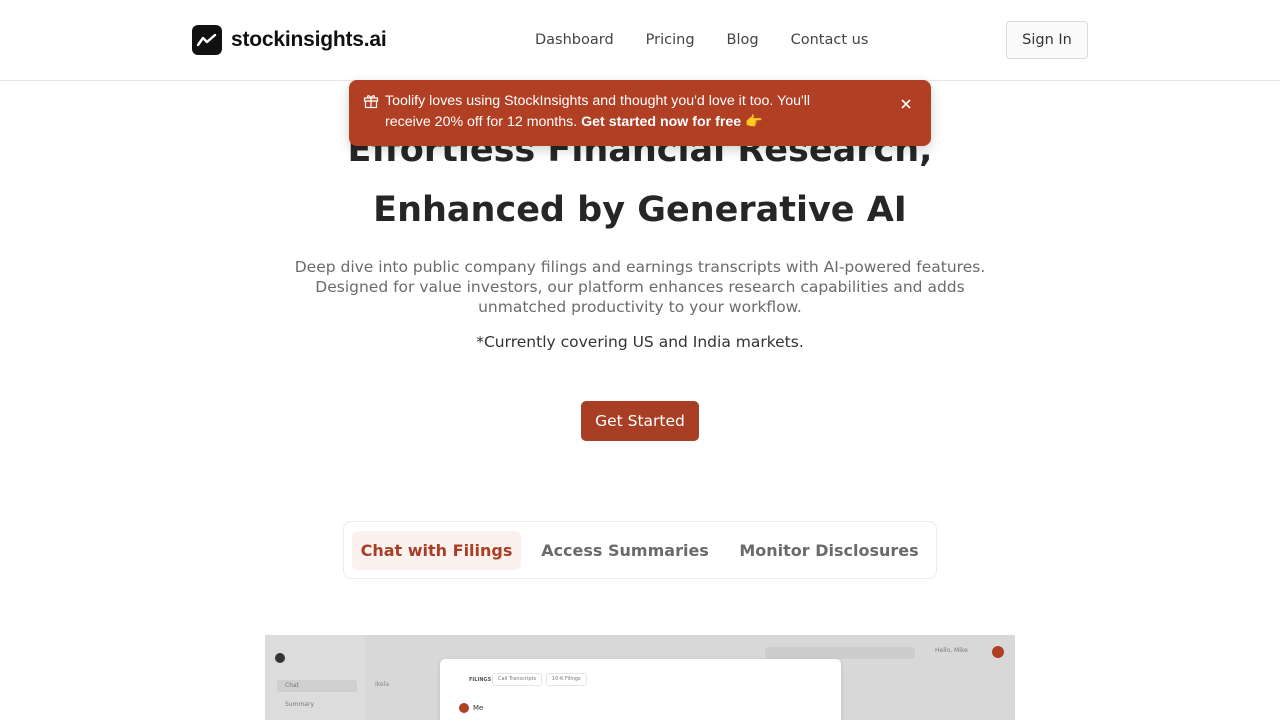 The image size is (1280, 720). What do you see at coordinates (743, 40) in the screenshot?
I see `nav-blog: Blog` at bounding box center [743, 40].